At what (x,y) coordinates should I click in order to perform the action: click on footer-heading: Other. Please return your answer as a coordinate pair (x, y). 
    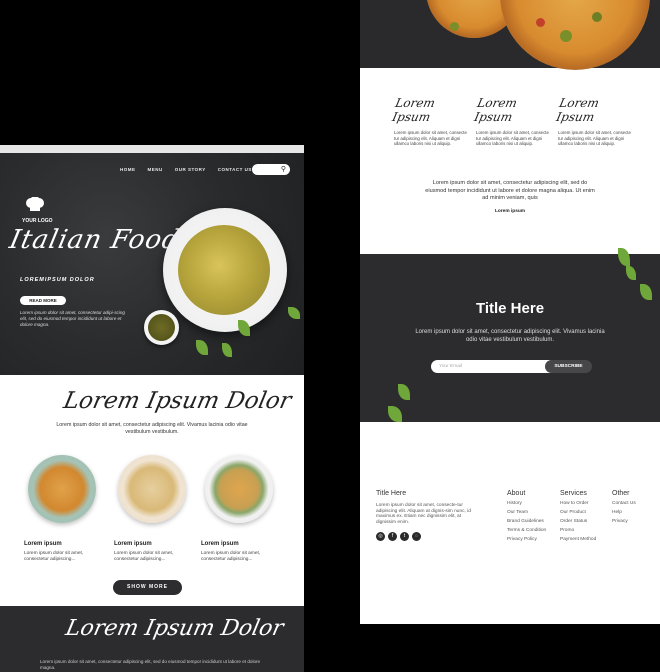
    Looking at the image, I should click on (621, 493).